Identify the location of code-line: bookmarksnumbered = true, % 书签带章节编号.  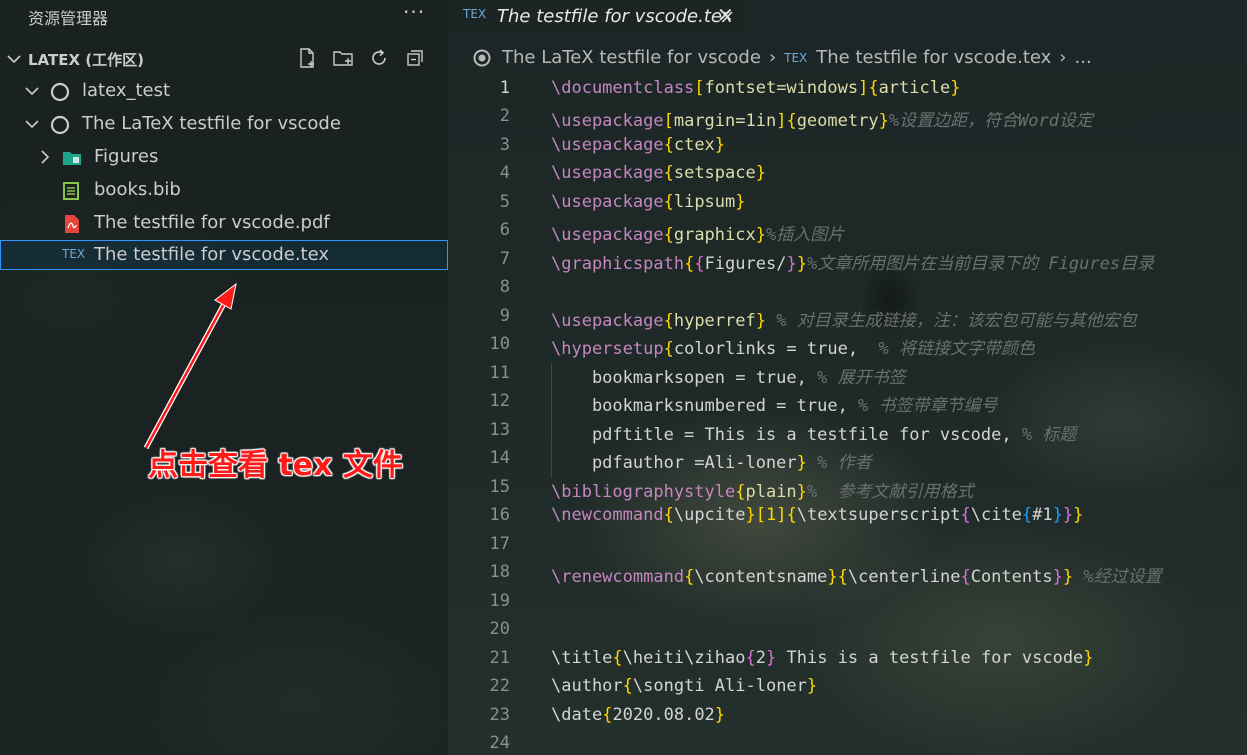
(774, 403).